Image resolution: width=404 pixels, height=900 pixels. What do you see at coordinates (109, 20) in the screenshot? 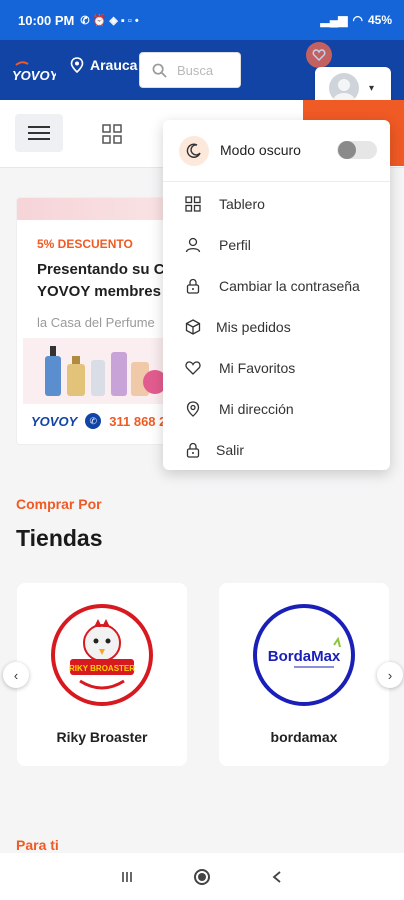
I see `notification-icons: ✆ ⏰ ◈ ▪ ▫ •` at bounding box center [109, 20].